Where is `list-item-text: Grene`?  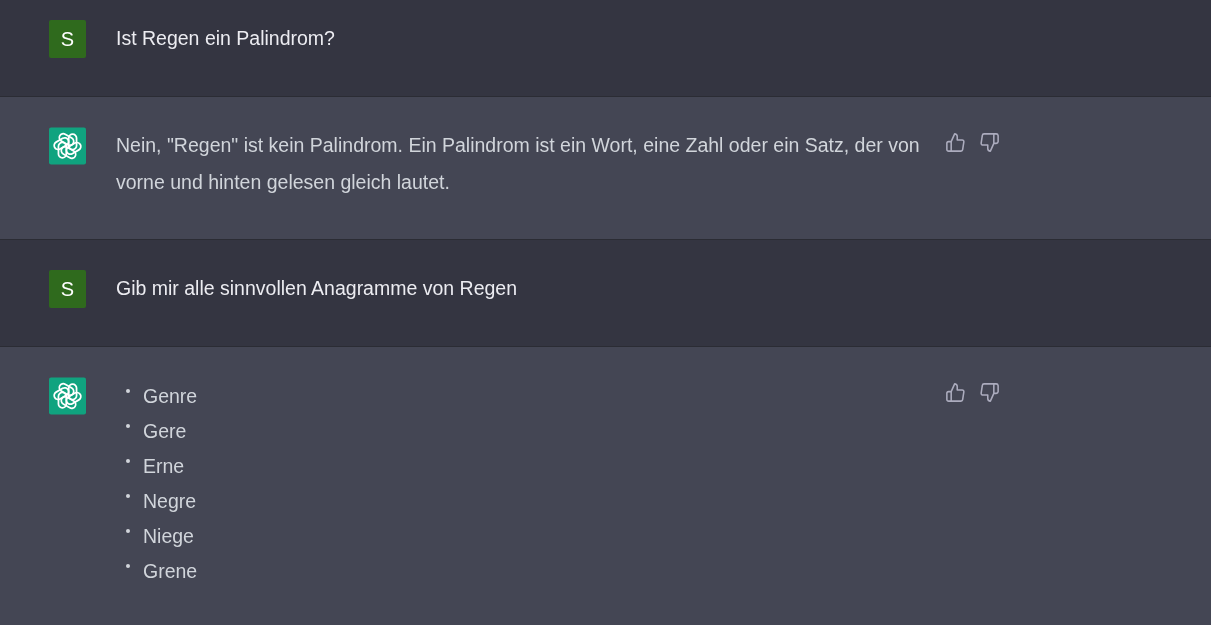 list-item-text: Grene is located at coordinates (170, 571).